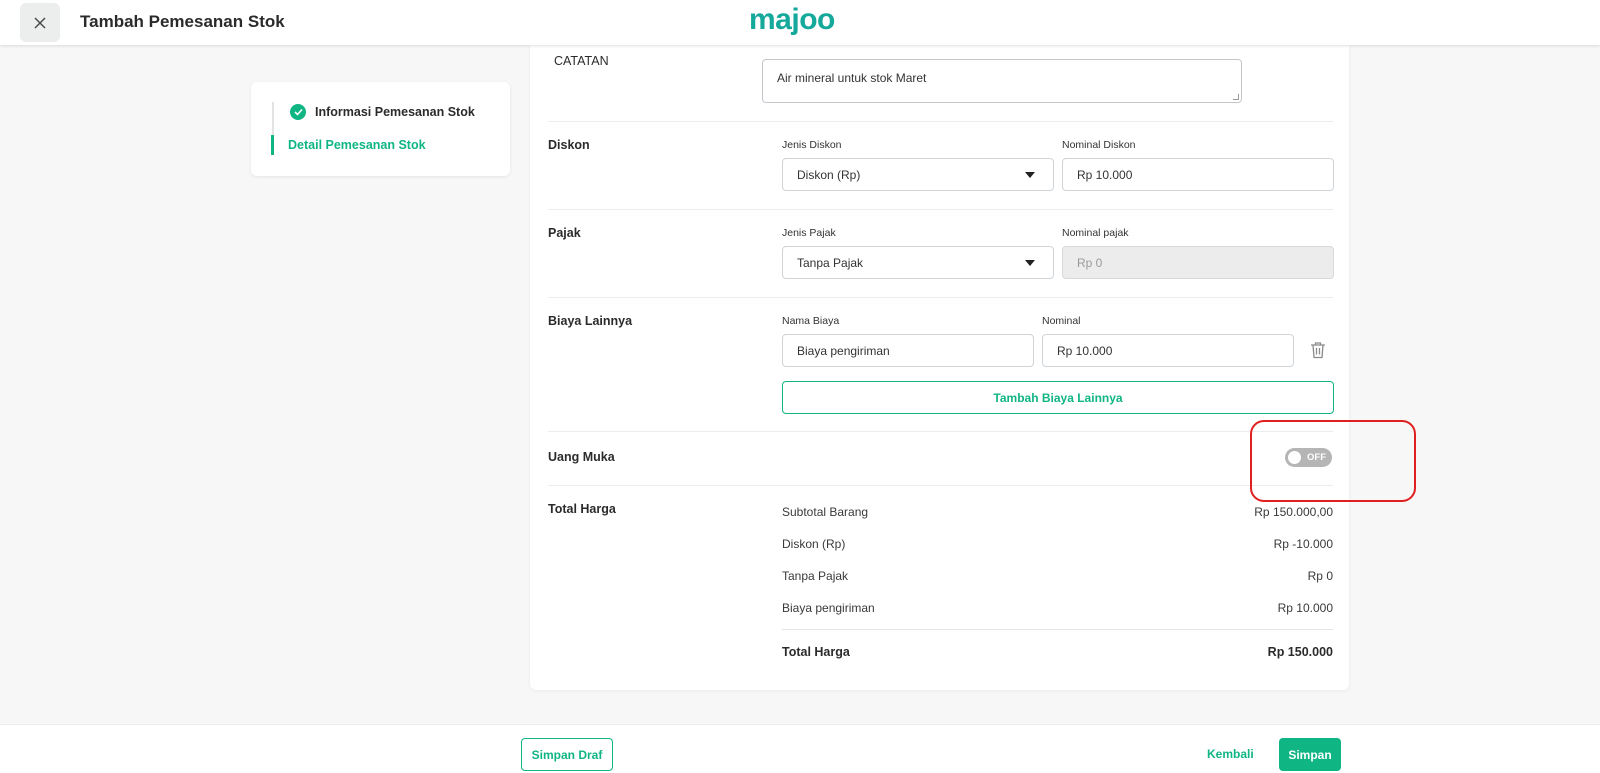  What do you see at coordinates (1300, 652) in the screenshot?
I see `grand-total-value: Rp 150.000` at bounding box center [1300, 652].